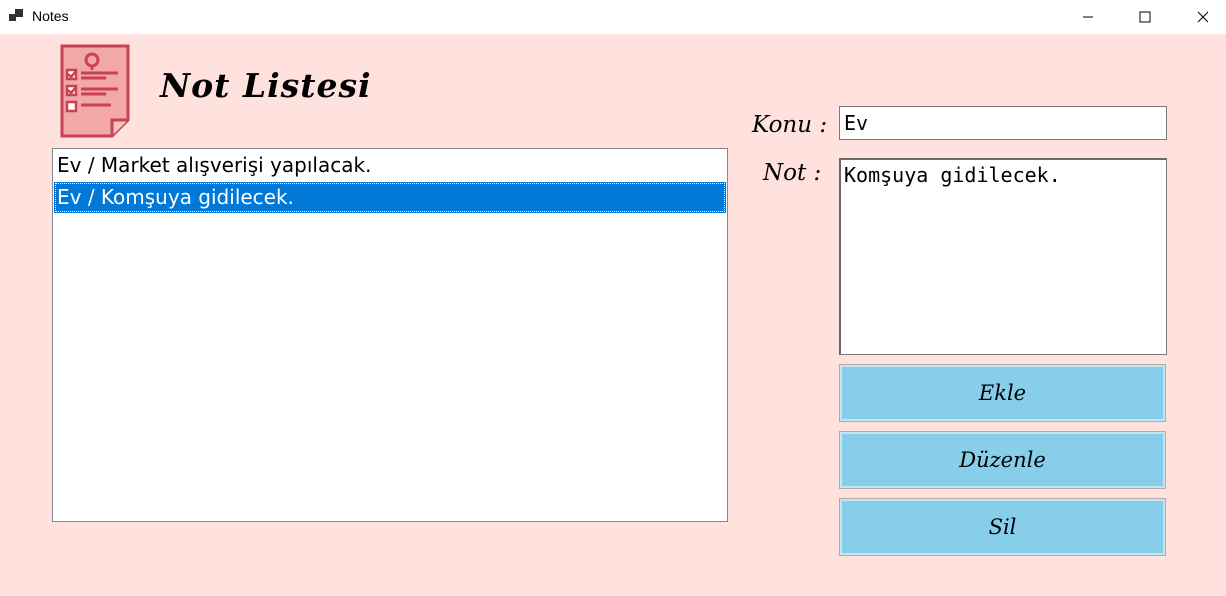  What do you see at coordinates (790, 125) in the screenshot?
I see `konu-label: Konu :` at bounding box center [790, 125].